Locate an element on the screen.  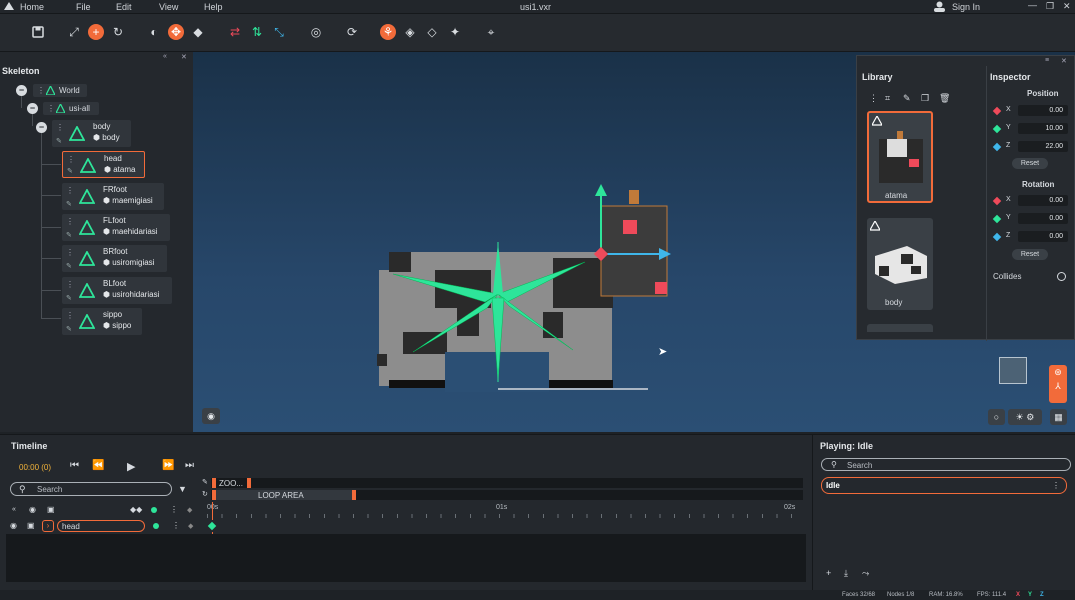
position-x-field: 0.00 is located at coordinates (1043, 110).